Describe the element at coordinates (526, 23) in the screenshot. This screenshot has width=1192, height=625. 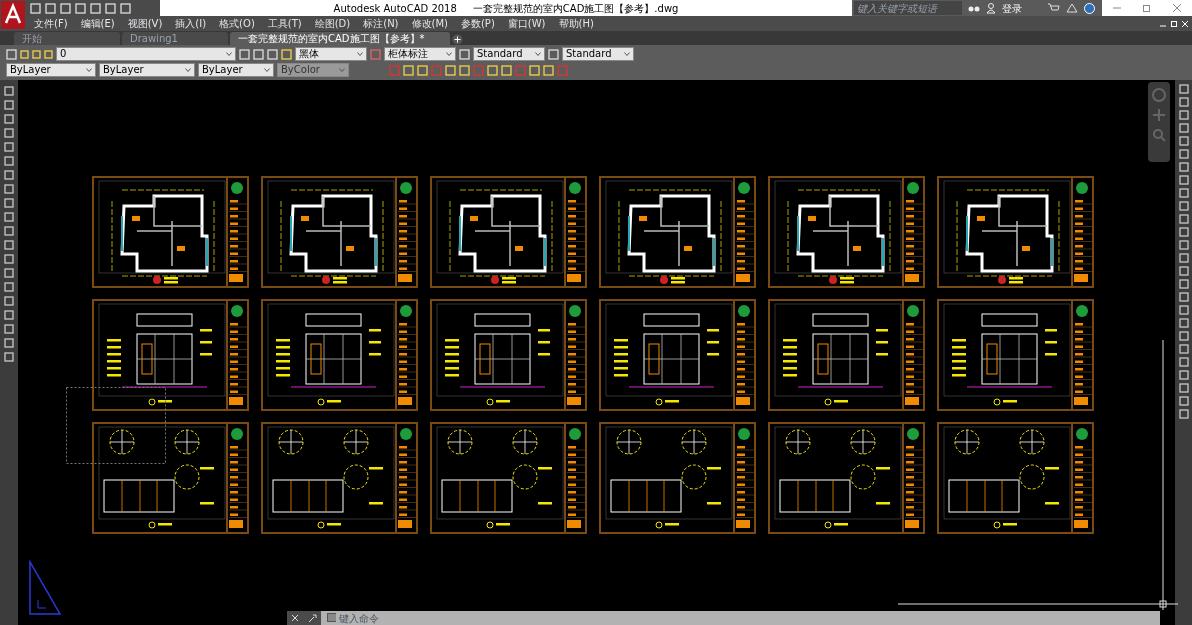
I see `menu-item: 窗口(W)` at that location.